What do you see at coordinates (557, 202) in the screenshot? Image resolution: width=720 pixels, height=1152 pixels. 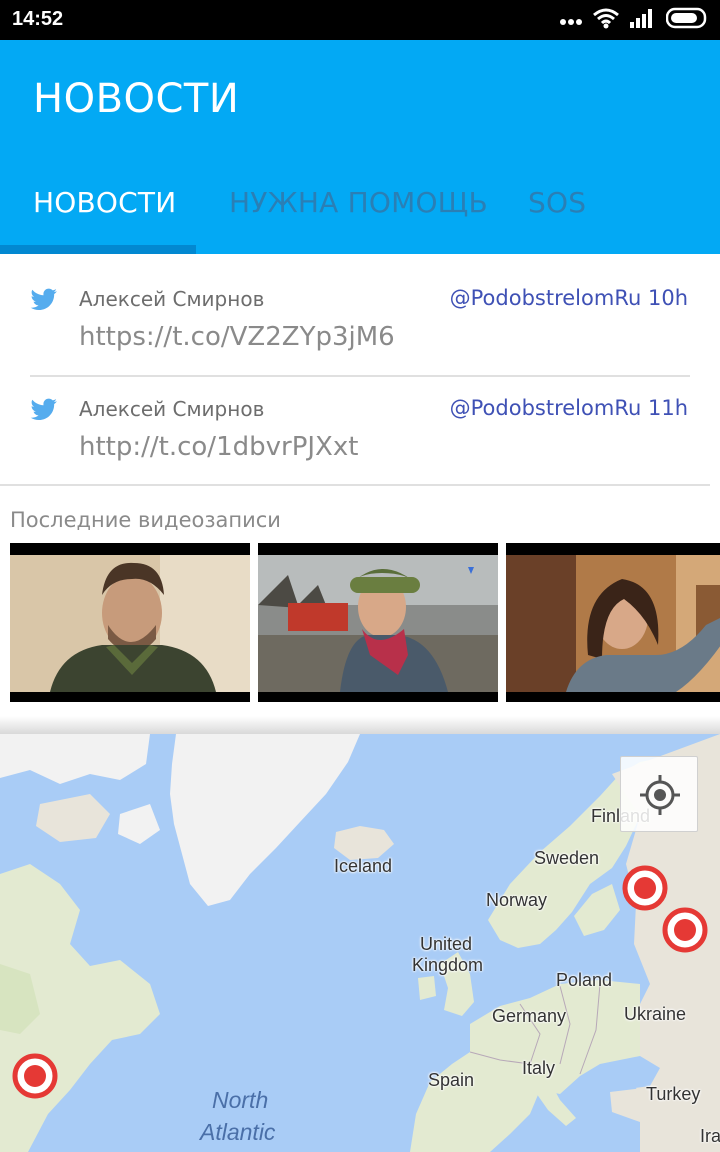 I see `tab-sos: SOS` at bounding box center [557, 202].